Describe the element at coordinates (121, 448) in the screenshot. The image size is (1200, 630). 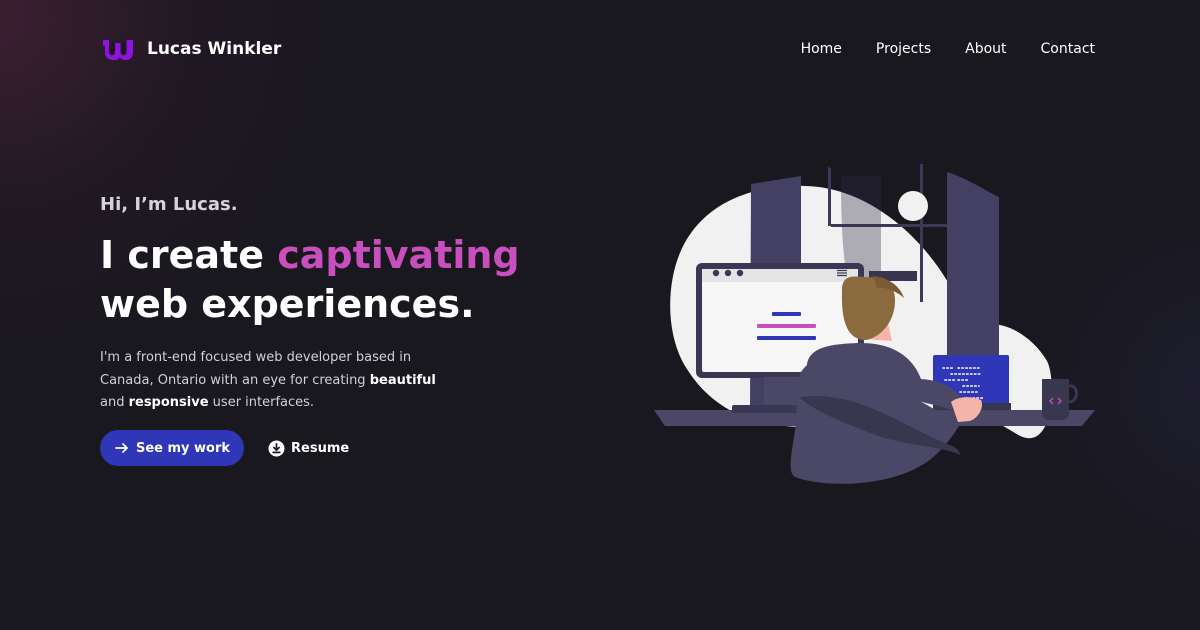
I see `arrow-right-icon` at that location.